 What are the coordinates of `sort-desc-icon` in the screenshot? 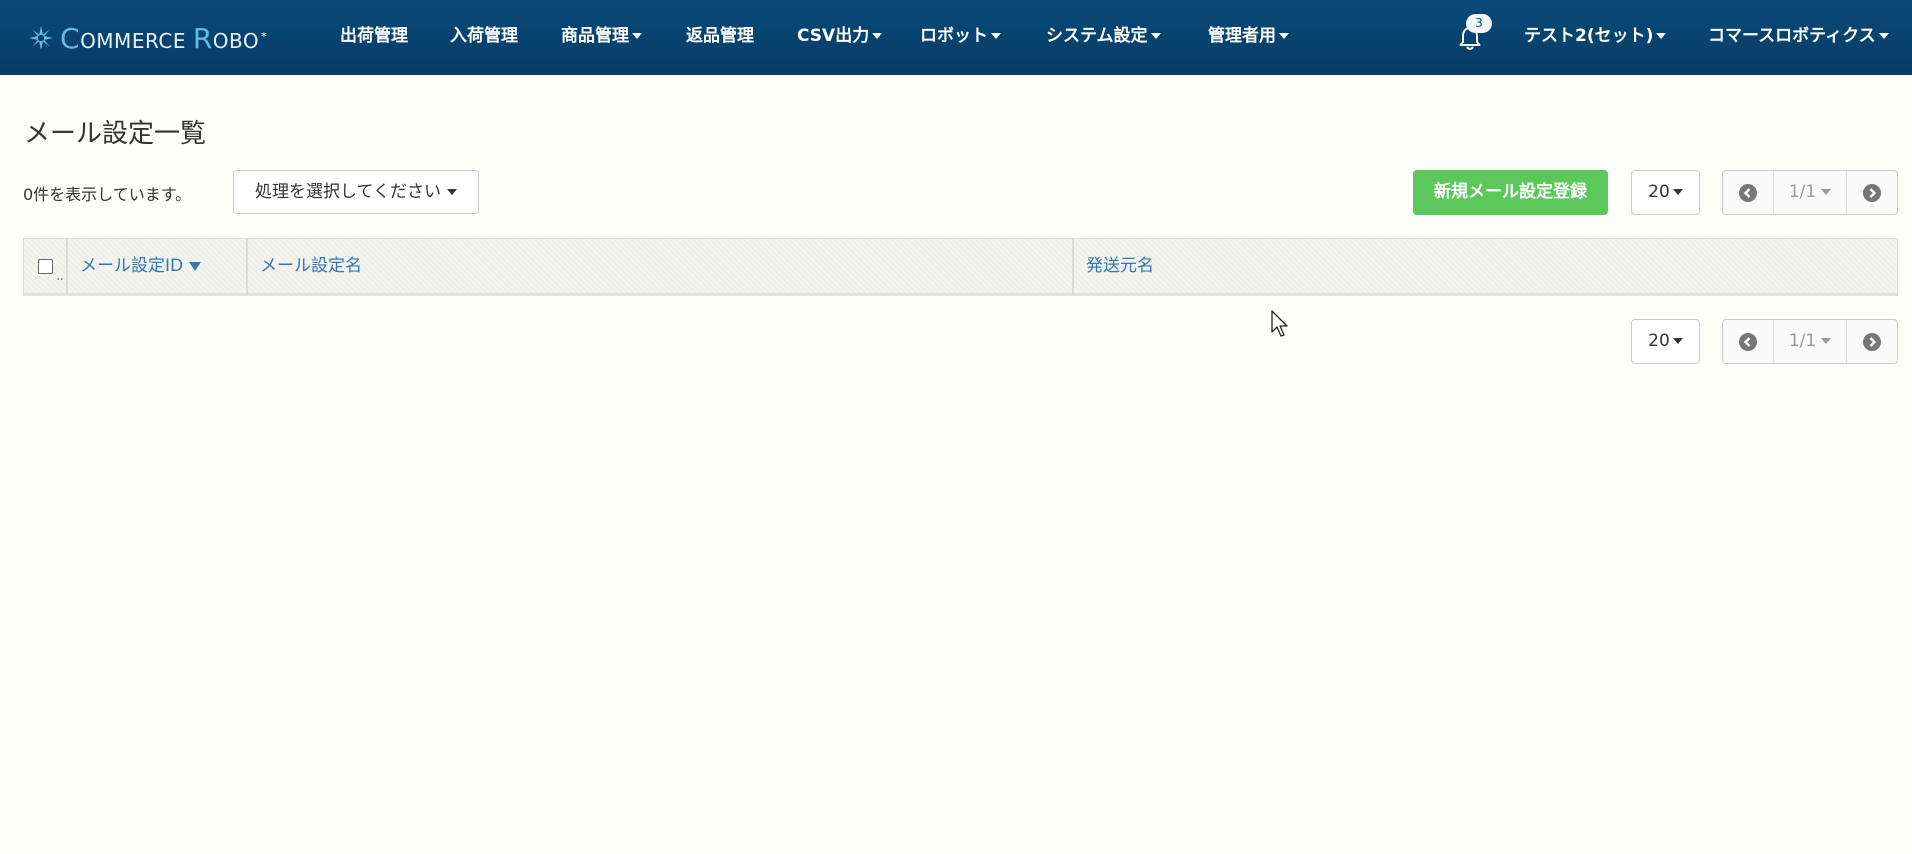 It's located at (195, 266).